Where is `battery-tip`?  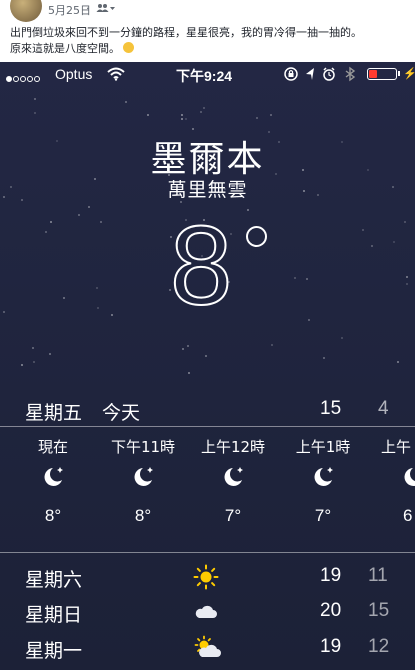 battery-tip is located at coordinates (399, 73).